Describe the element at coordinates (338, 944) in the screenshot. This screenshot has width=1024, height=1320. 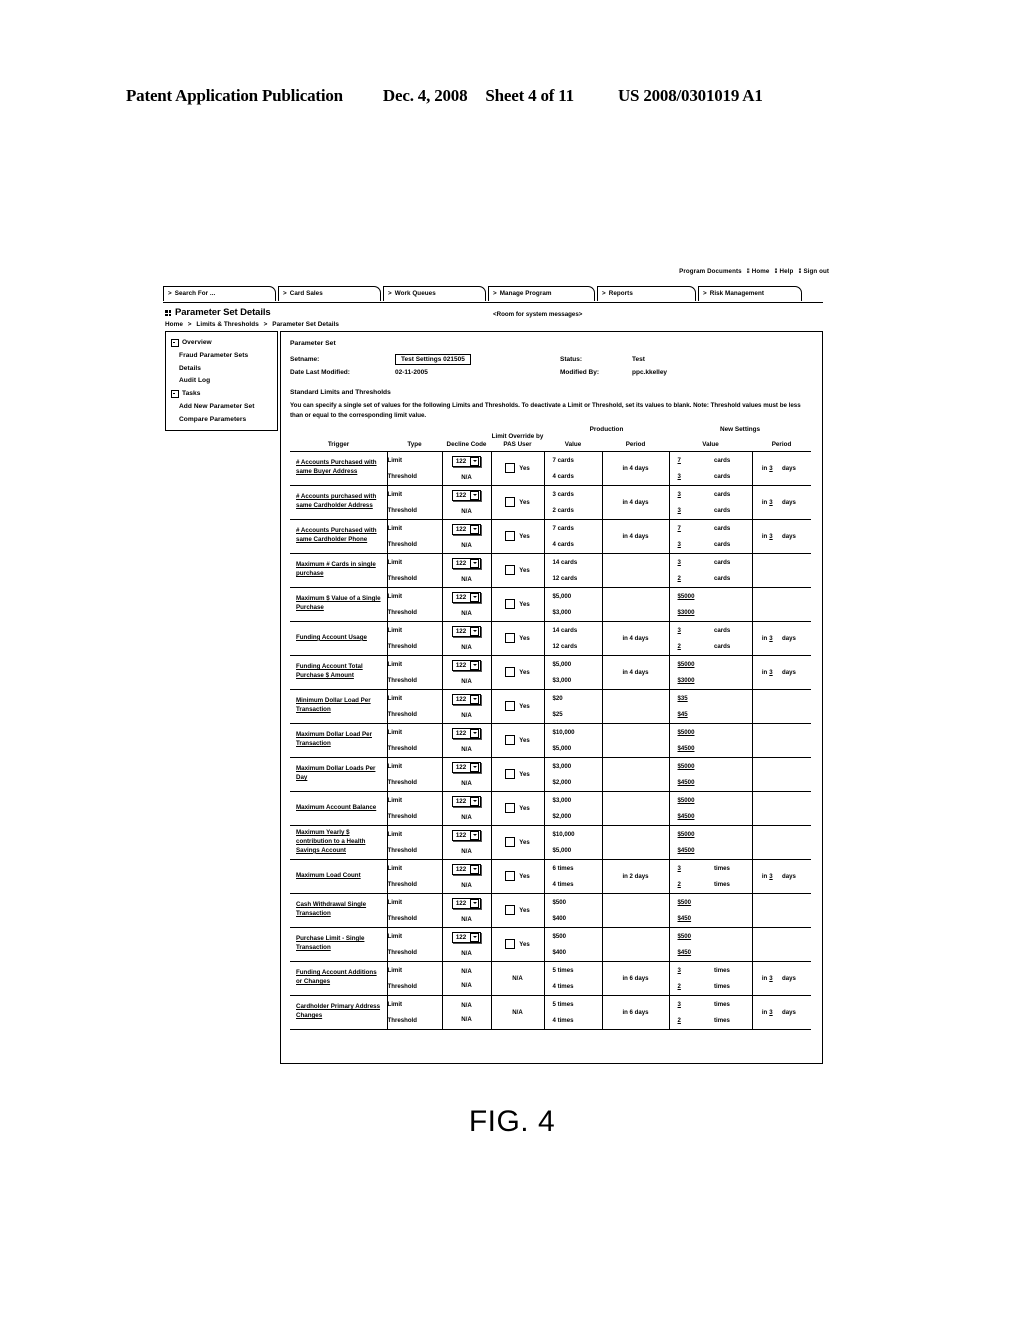
I see `trigger-link: Purchase Limit - Single Transaction` at that location.